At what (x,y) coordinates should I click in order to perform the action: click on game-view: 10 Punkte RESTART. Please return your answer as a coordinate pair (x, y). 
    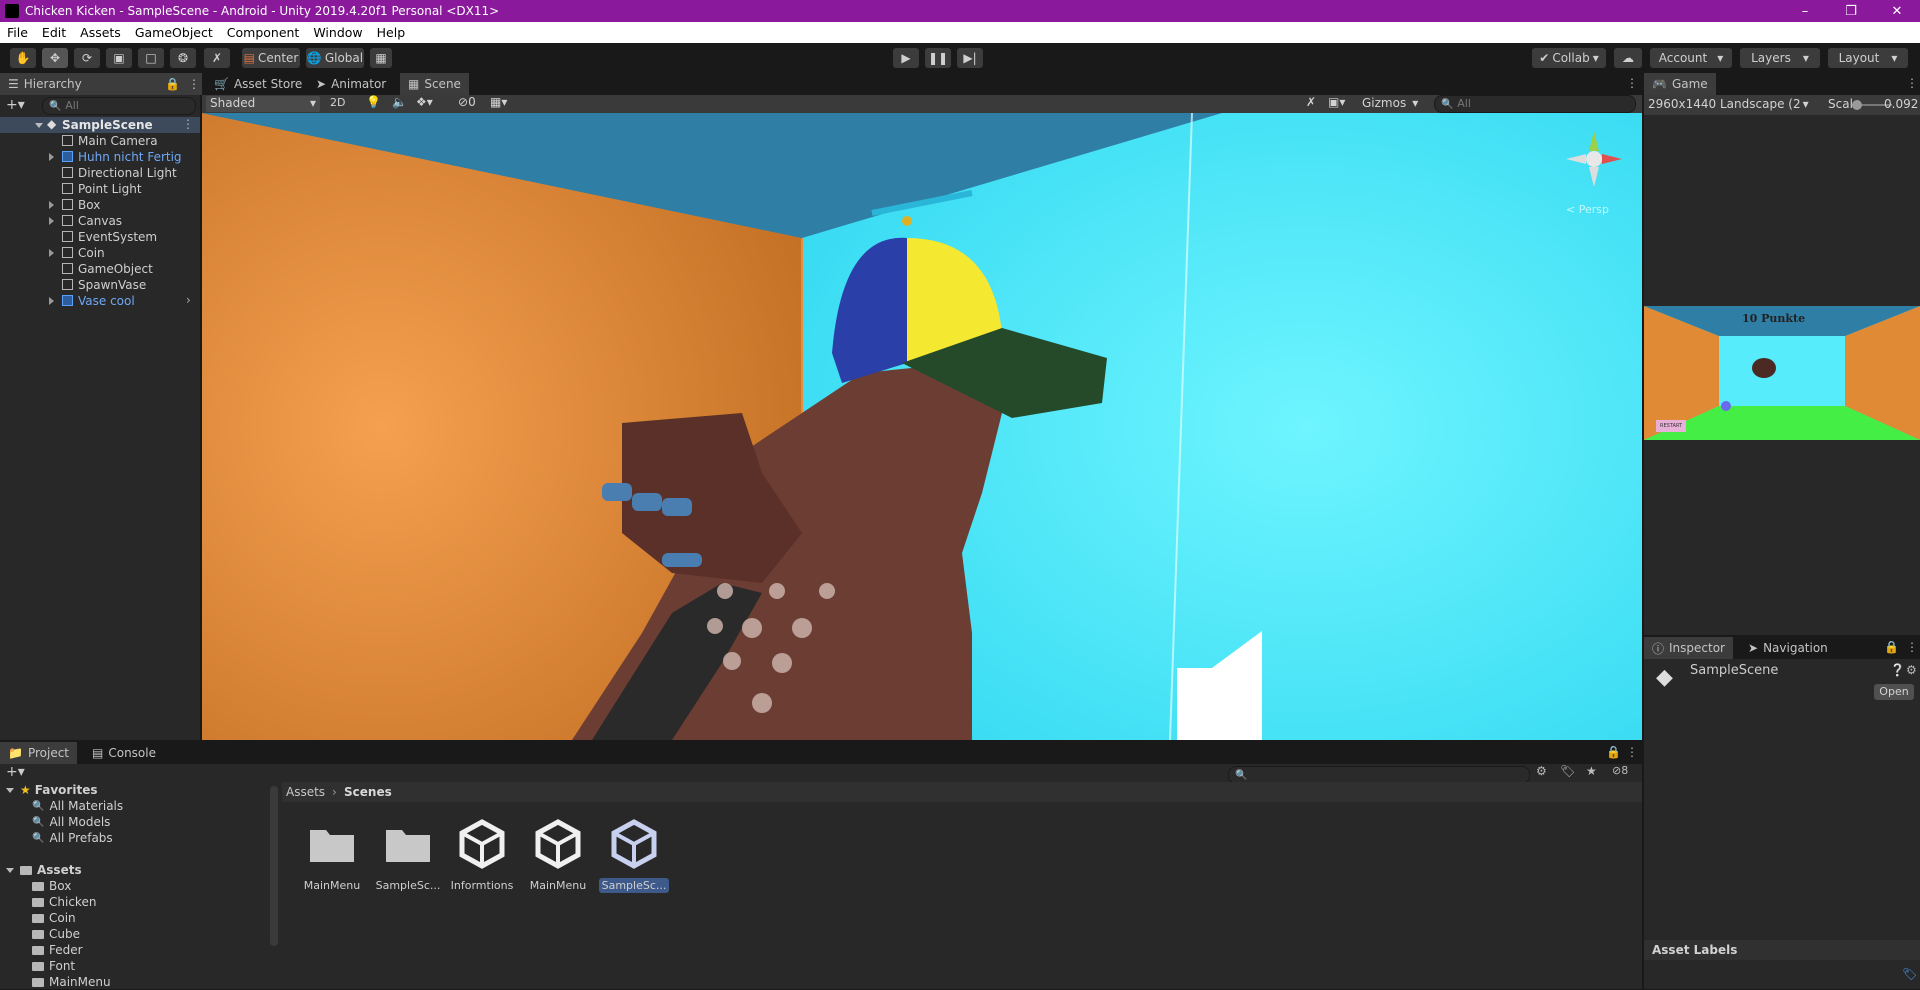
    Looking at the image, I should click on (1782, 373).